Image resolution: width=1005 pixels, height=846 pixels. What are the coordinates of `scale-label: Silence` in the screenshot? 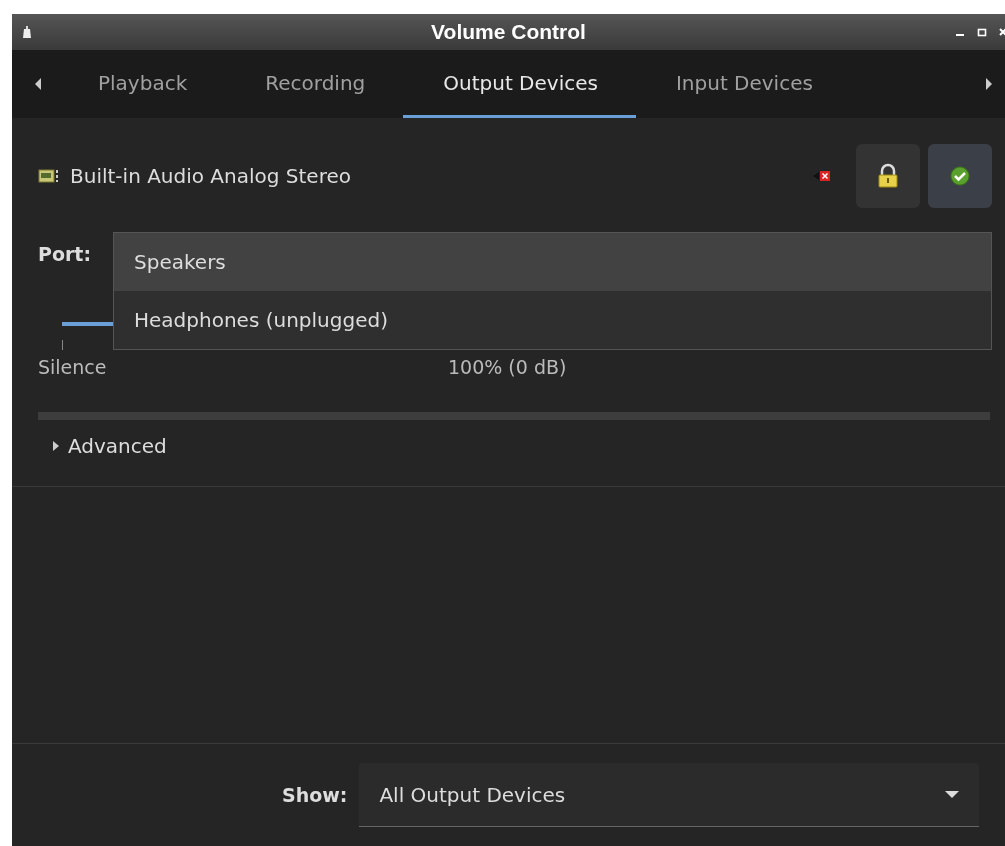 It's located at (72, 367).